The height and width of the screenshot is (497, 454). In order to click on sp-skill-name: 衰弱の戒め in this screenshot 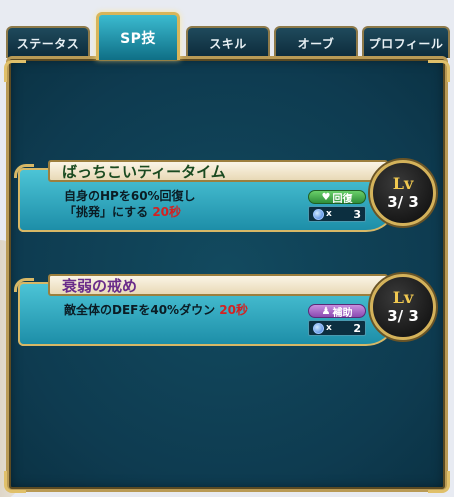, I will do `click(218, 285)`.